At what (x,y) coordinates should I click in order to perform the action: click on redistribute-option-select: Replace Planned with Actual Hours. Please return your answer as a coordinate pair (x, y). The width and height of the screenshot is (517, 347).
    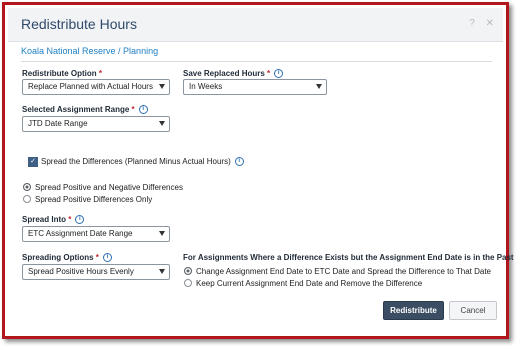
    Looking at the image, I should click on (96, 87).